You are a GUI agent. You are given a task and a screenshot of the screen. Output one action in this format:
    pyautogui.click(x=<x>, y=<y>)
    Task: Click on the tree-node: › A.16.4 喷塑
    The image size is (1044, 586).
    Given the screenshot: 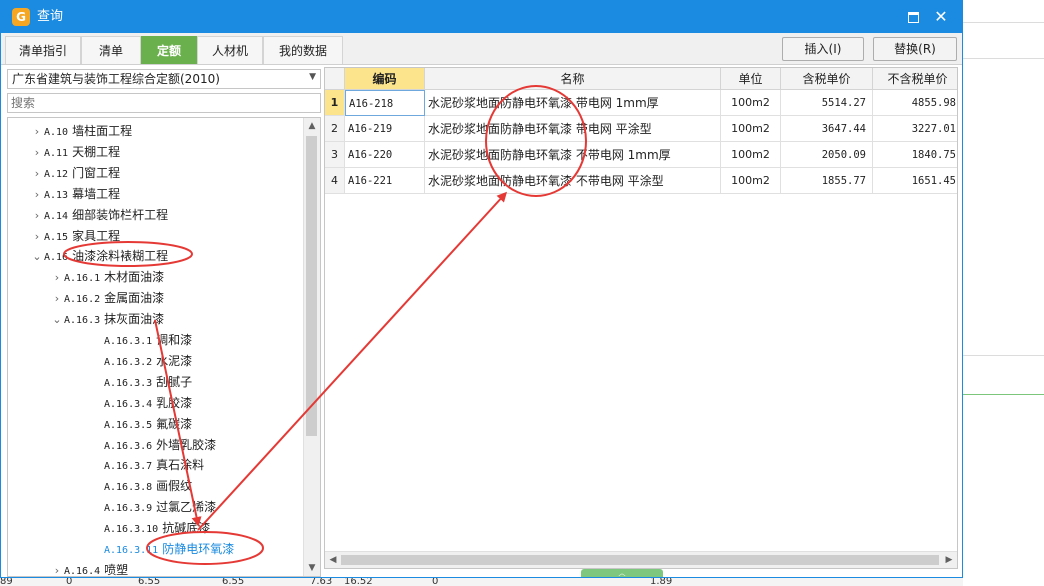 What is the action you would take?
    pyautogui.click(x=89, y=568)
    